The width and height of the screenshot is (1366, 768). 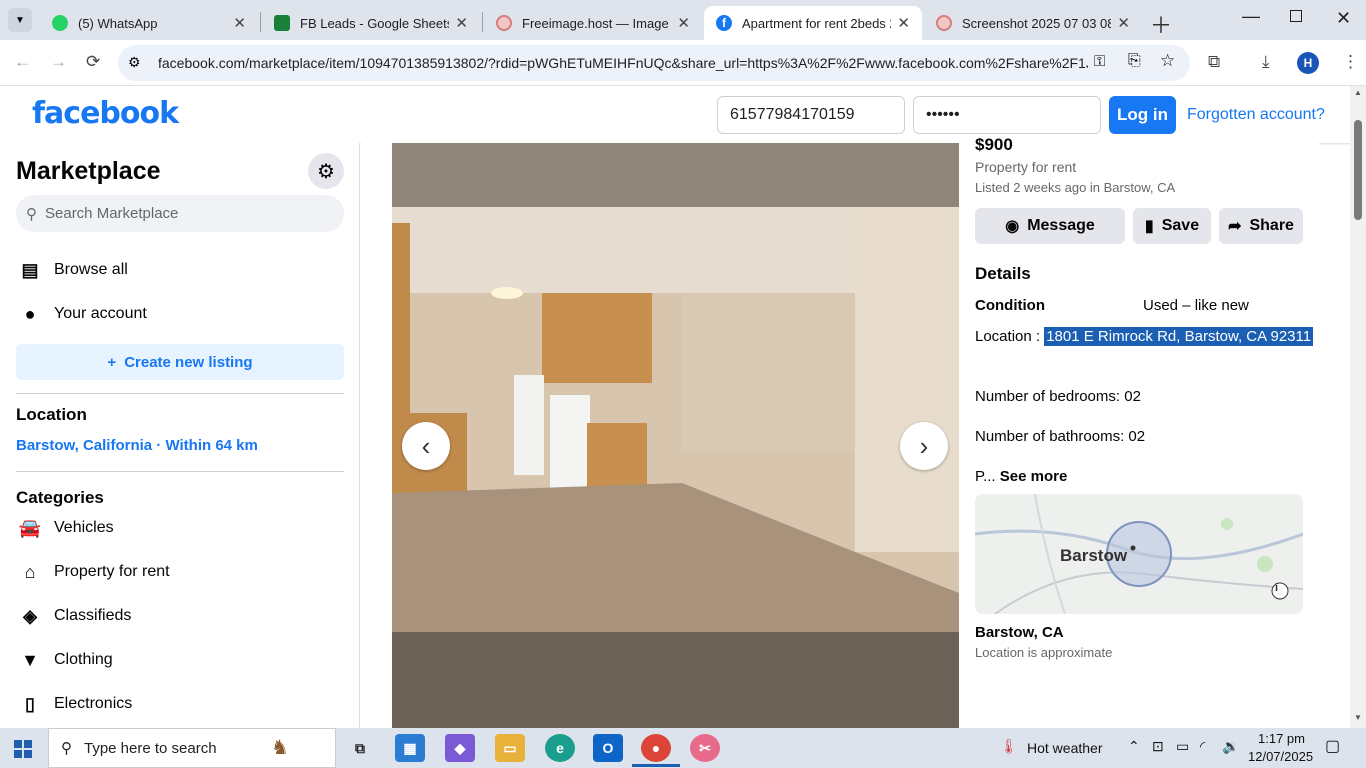 I want to click on reload-icon: ⟳, so click(x=93, y=62).